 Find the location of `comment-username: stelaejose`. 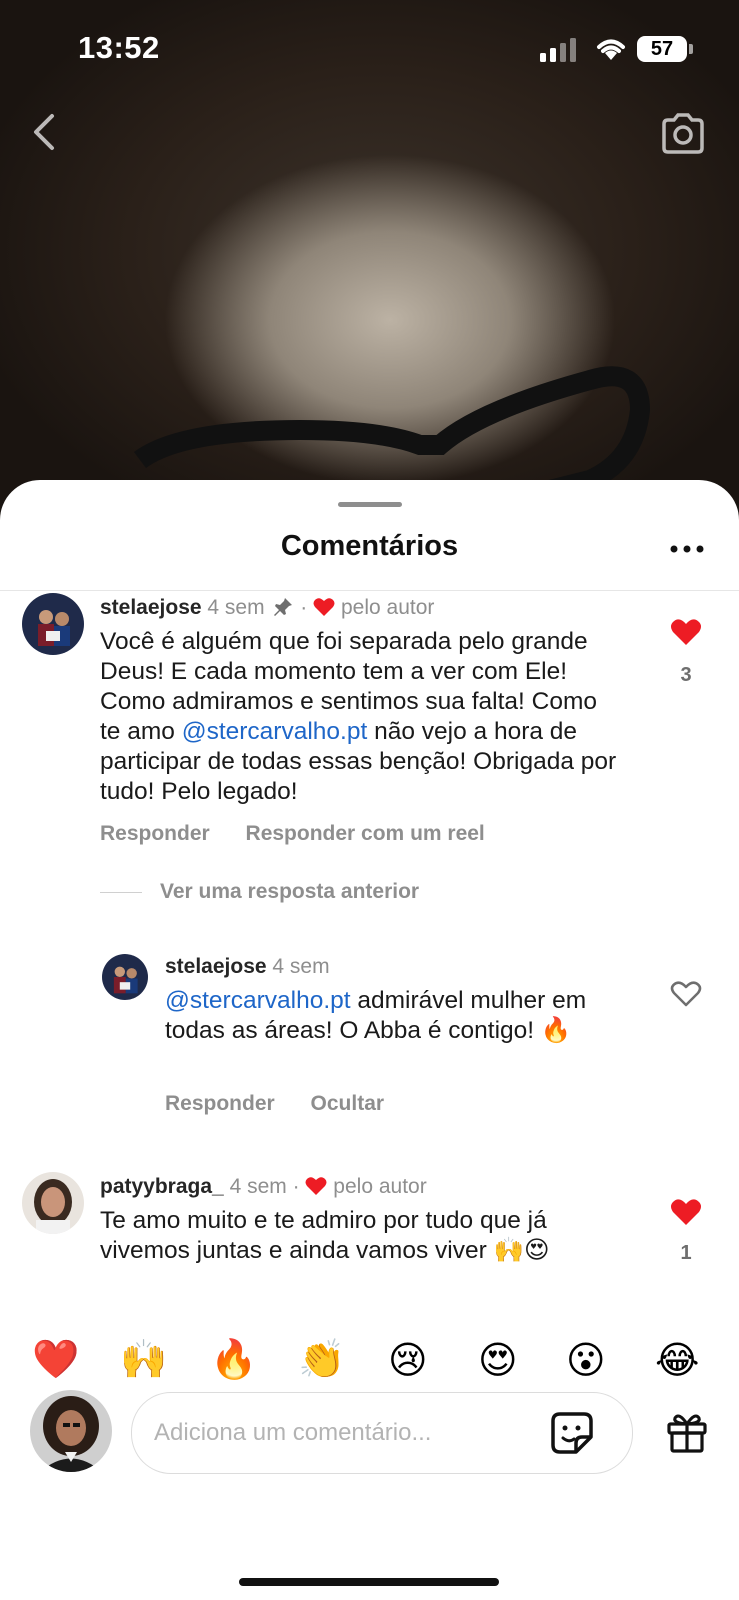

comment-username: stelaejose is located at coordinates (151, 607).